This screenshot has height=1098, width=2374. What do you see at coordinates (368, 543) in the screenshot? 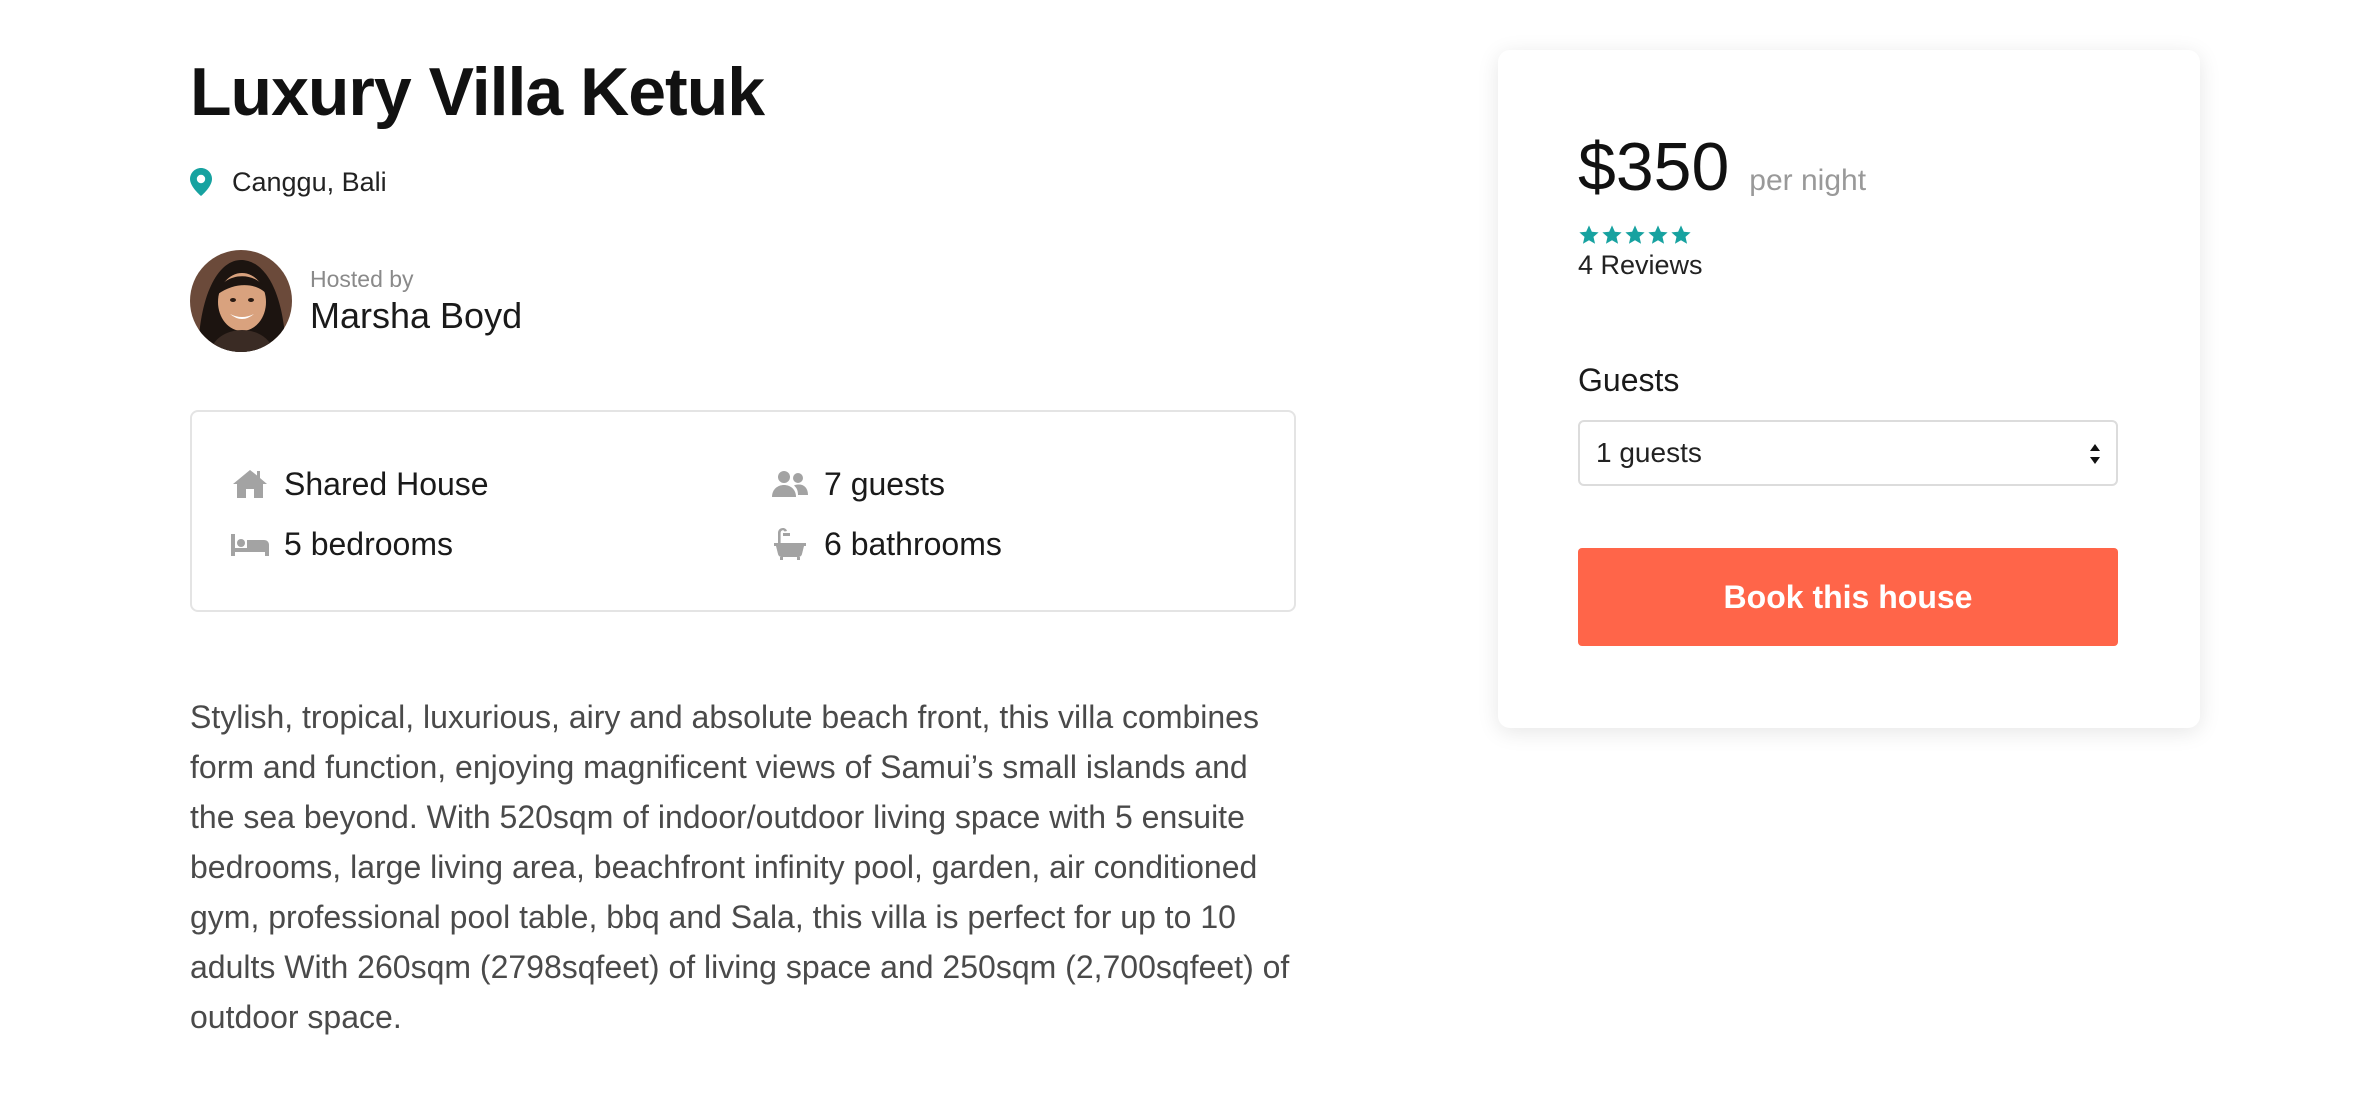
I see `feature-bedrooms-label: 5 bedrooms` at bounding box center [368, 543].